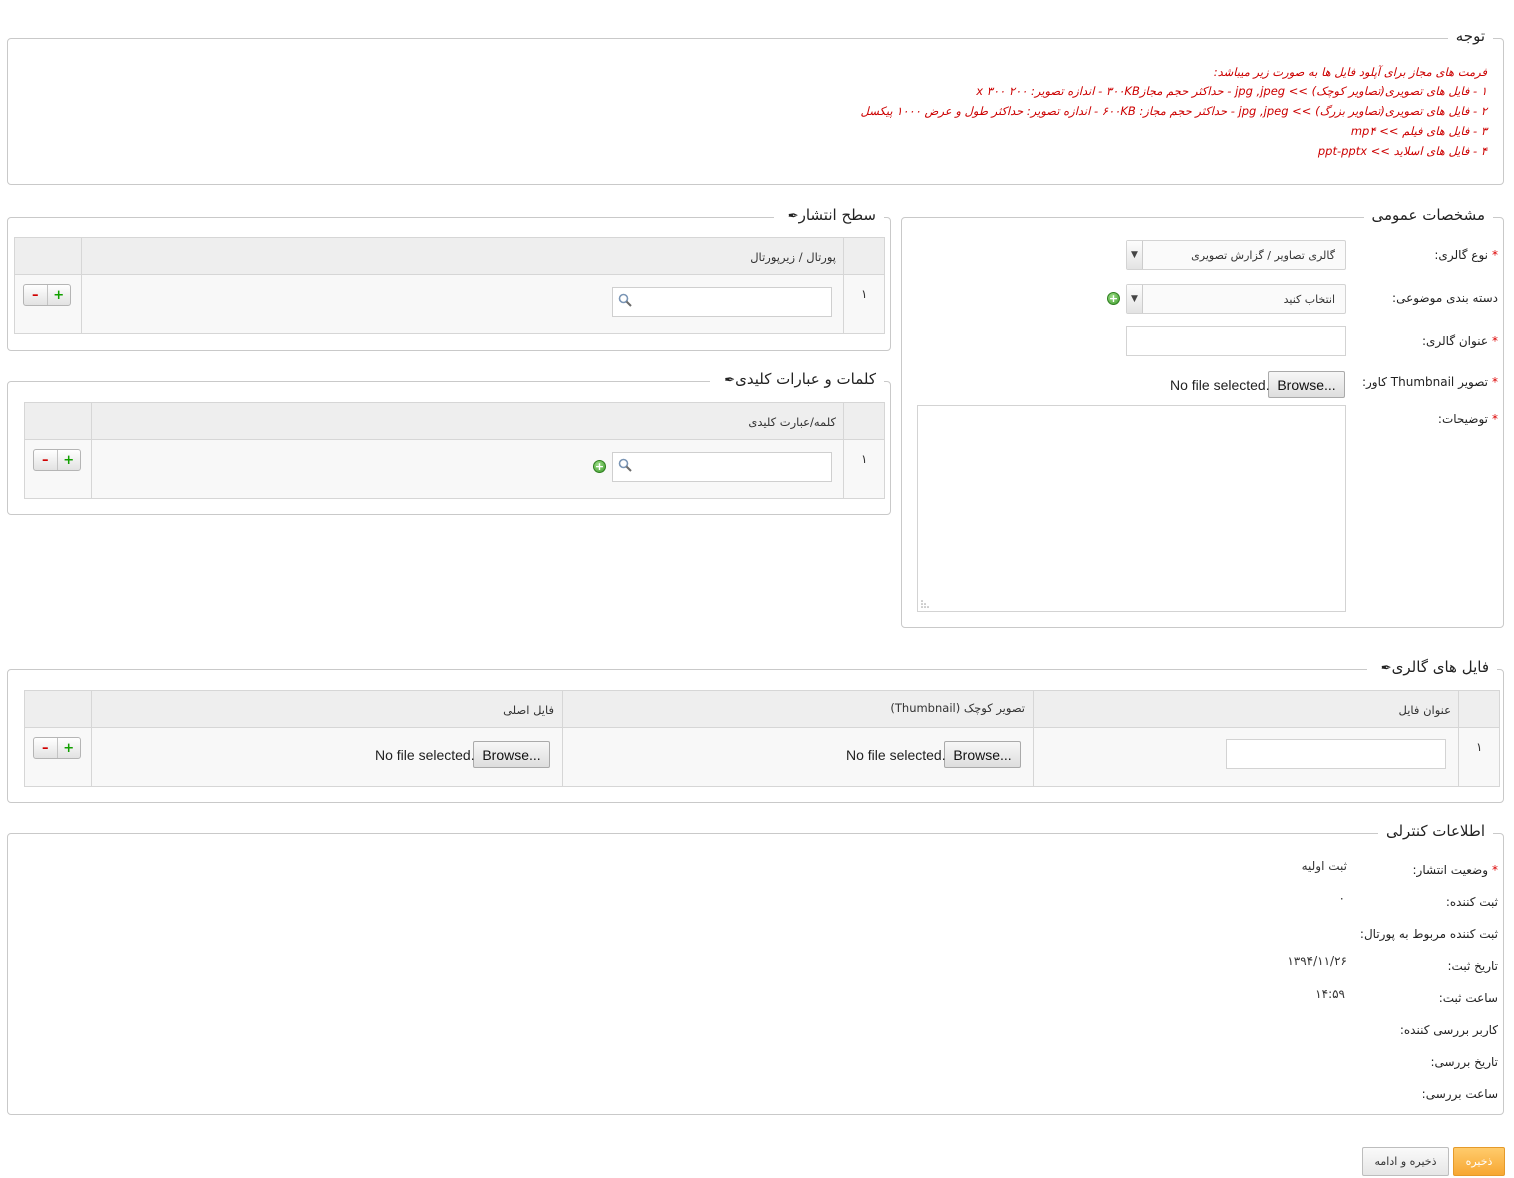 Image resolution: width=1514 pixels, height=1178 pixels. Describe the element at coordinates (1464, 1062) in the screenshot. I see `review-date-label: تاریخ بررسی:` at that location.